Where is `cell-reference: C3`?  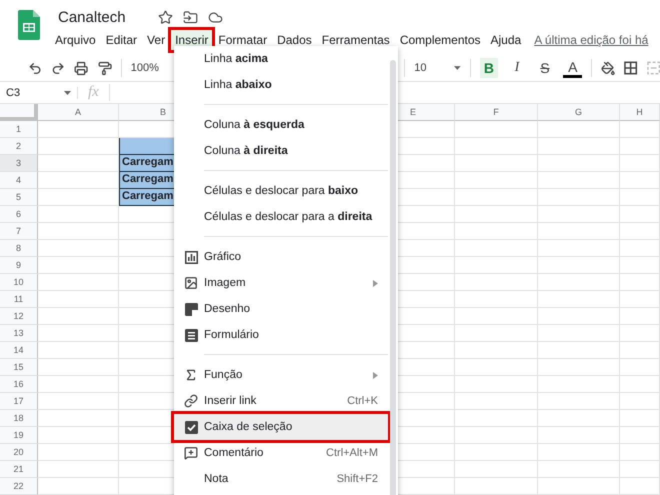 cell-reference: C3 is located at coordinates (13, 92).